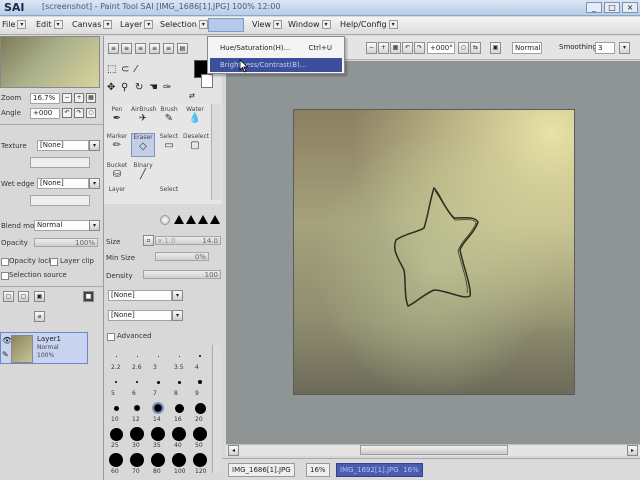 This screenshot has height=480, width=640. I want to click on navigator-preview, so click(50, 62).